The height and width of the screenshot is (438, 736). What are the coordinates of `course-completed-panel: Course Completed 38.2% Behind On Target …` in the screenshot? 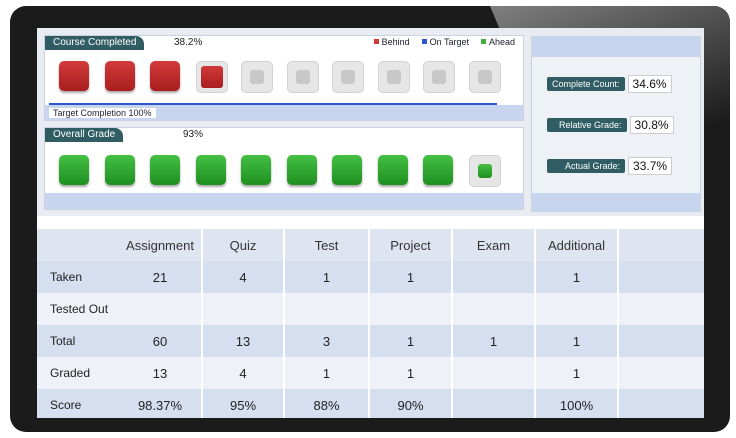 It's located at (284, 78).